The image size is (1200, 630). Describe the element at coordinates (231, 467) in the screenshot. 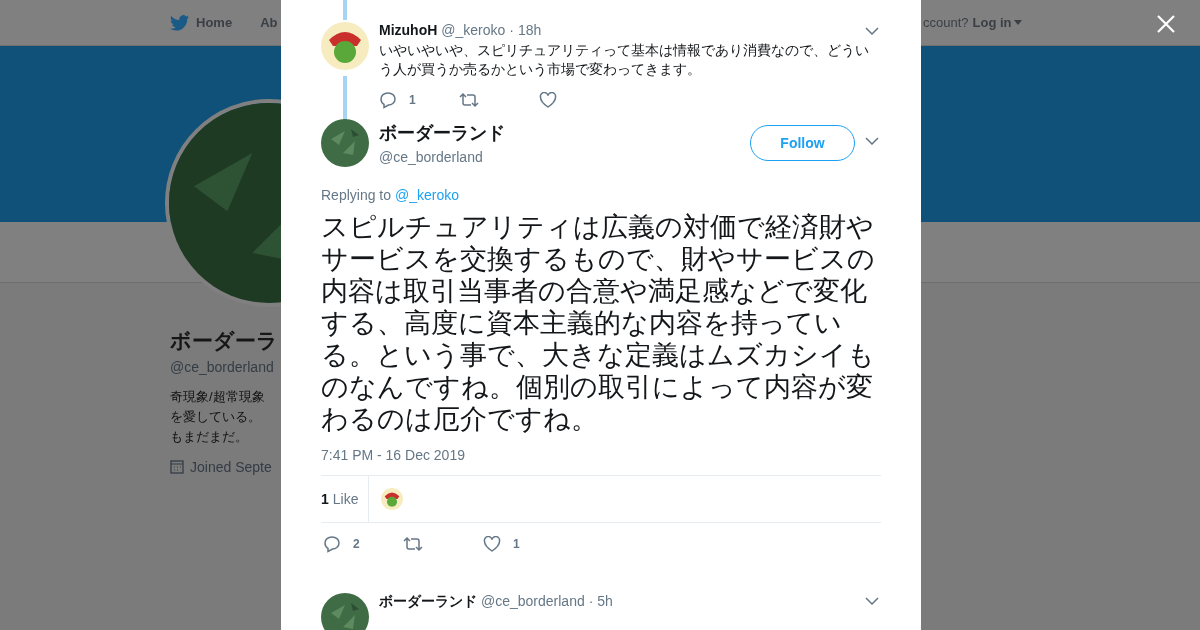

I see `joined-date: Joined Septe` at that location.